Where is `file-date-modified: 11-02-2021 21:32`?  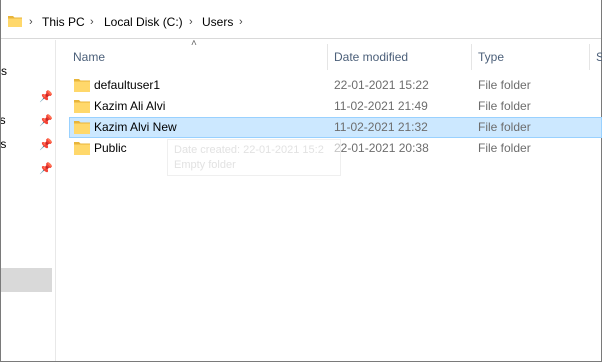 file-date-modified: 11-02-2021 21:32 is located at coordinates (381, 127).